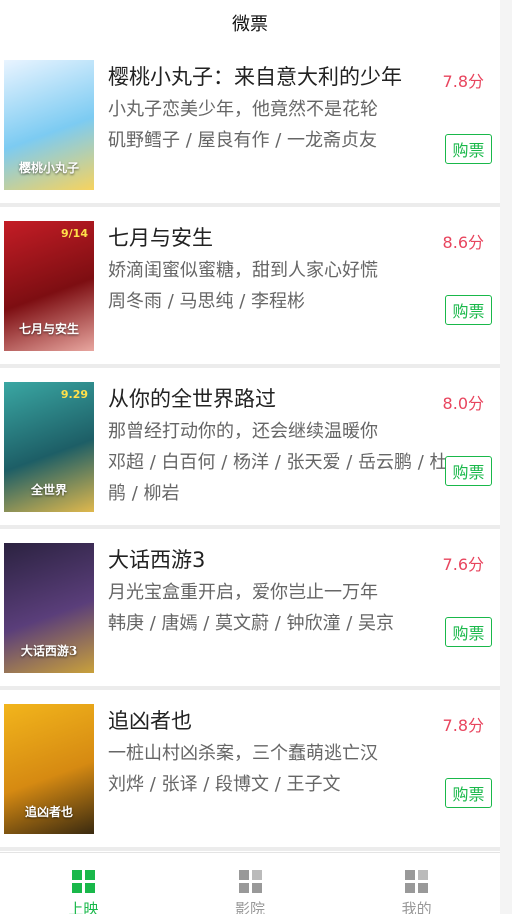 The height and width of the screenshot is (914, 512). Describe the element at coordinates (243, 270) in the screenshot. I see `movie-description: 娇滴闺蜜似蜜糖，甜到人家心好慌` at that location.